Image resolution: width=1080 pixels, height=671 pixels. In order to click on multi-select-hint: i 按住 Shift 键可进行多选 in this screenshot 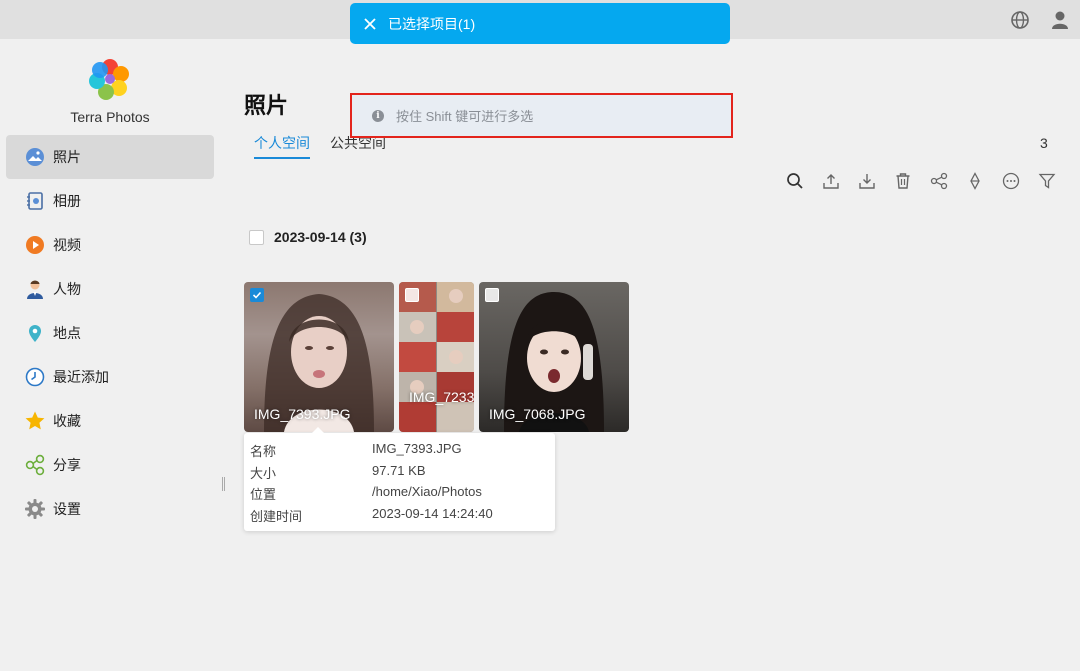, I will do `click(541, 115)`.